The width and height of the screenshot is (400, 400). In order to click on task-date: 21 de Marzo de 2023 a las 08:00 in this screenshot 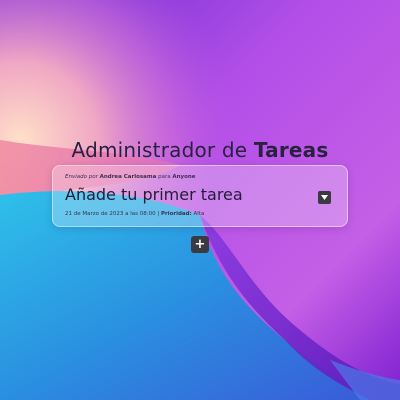, I will do `click(110, 214)`.